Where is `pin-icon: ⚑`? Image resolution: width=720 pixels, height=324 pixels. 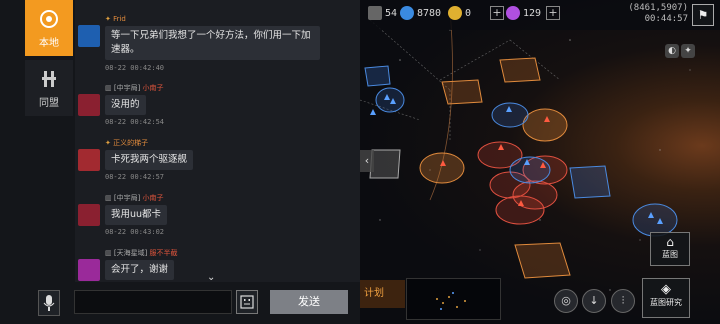 pin-icon: ⚑ is located at coordinates (703, 15).